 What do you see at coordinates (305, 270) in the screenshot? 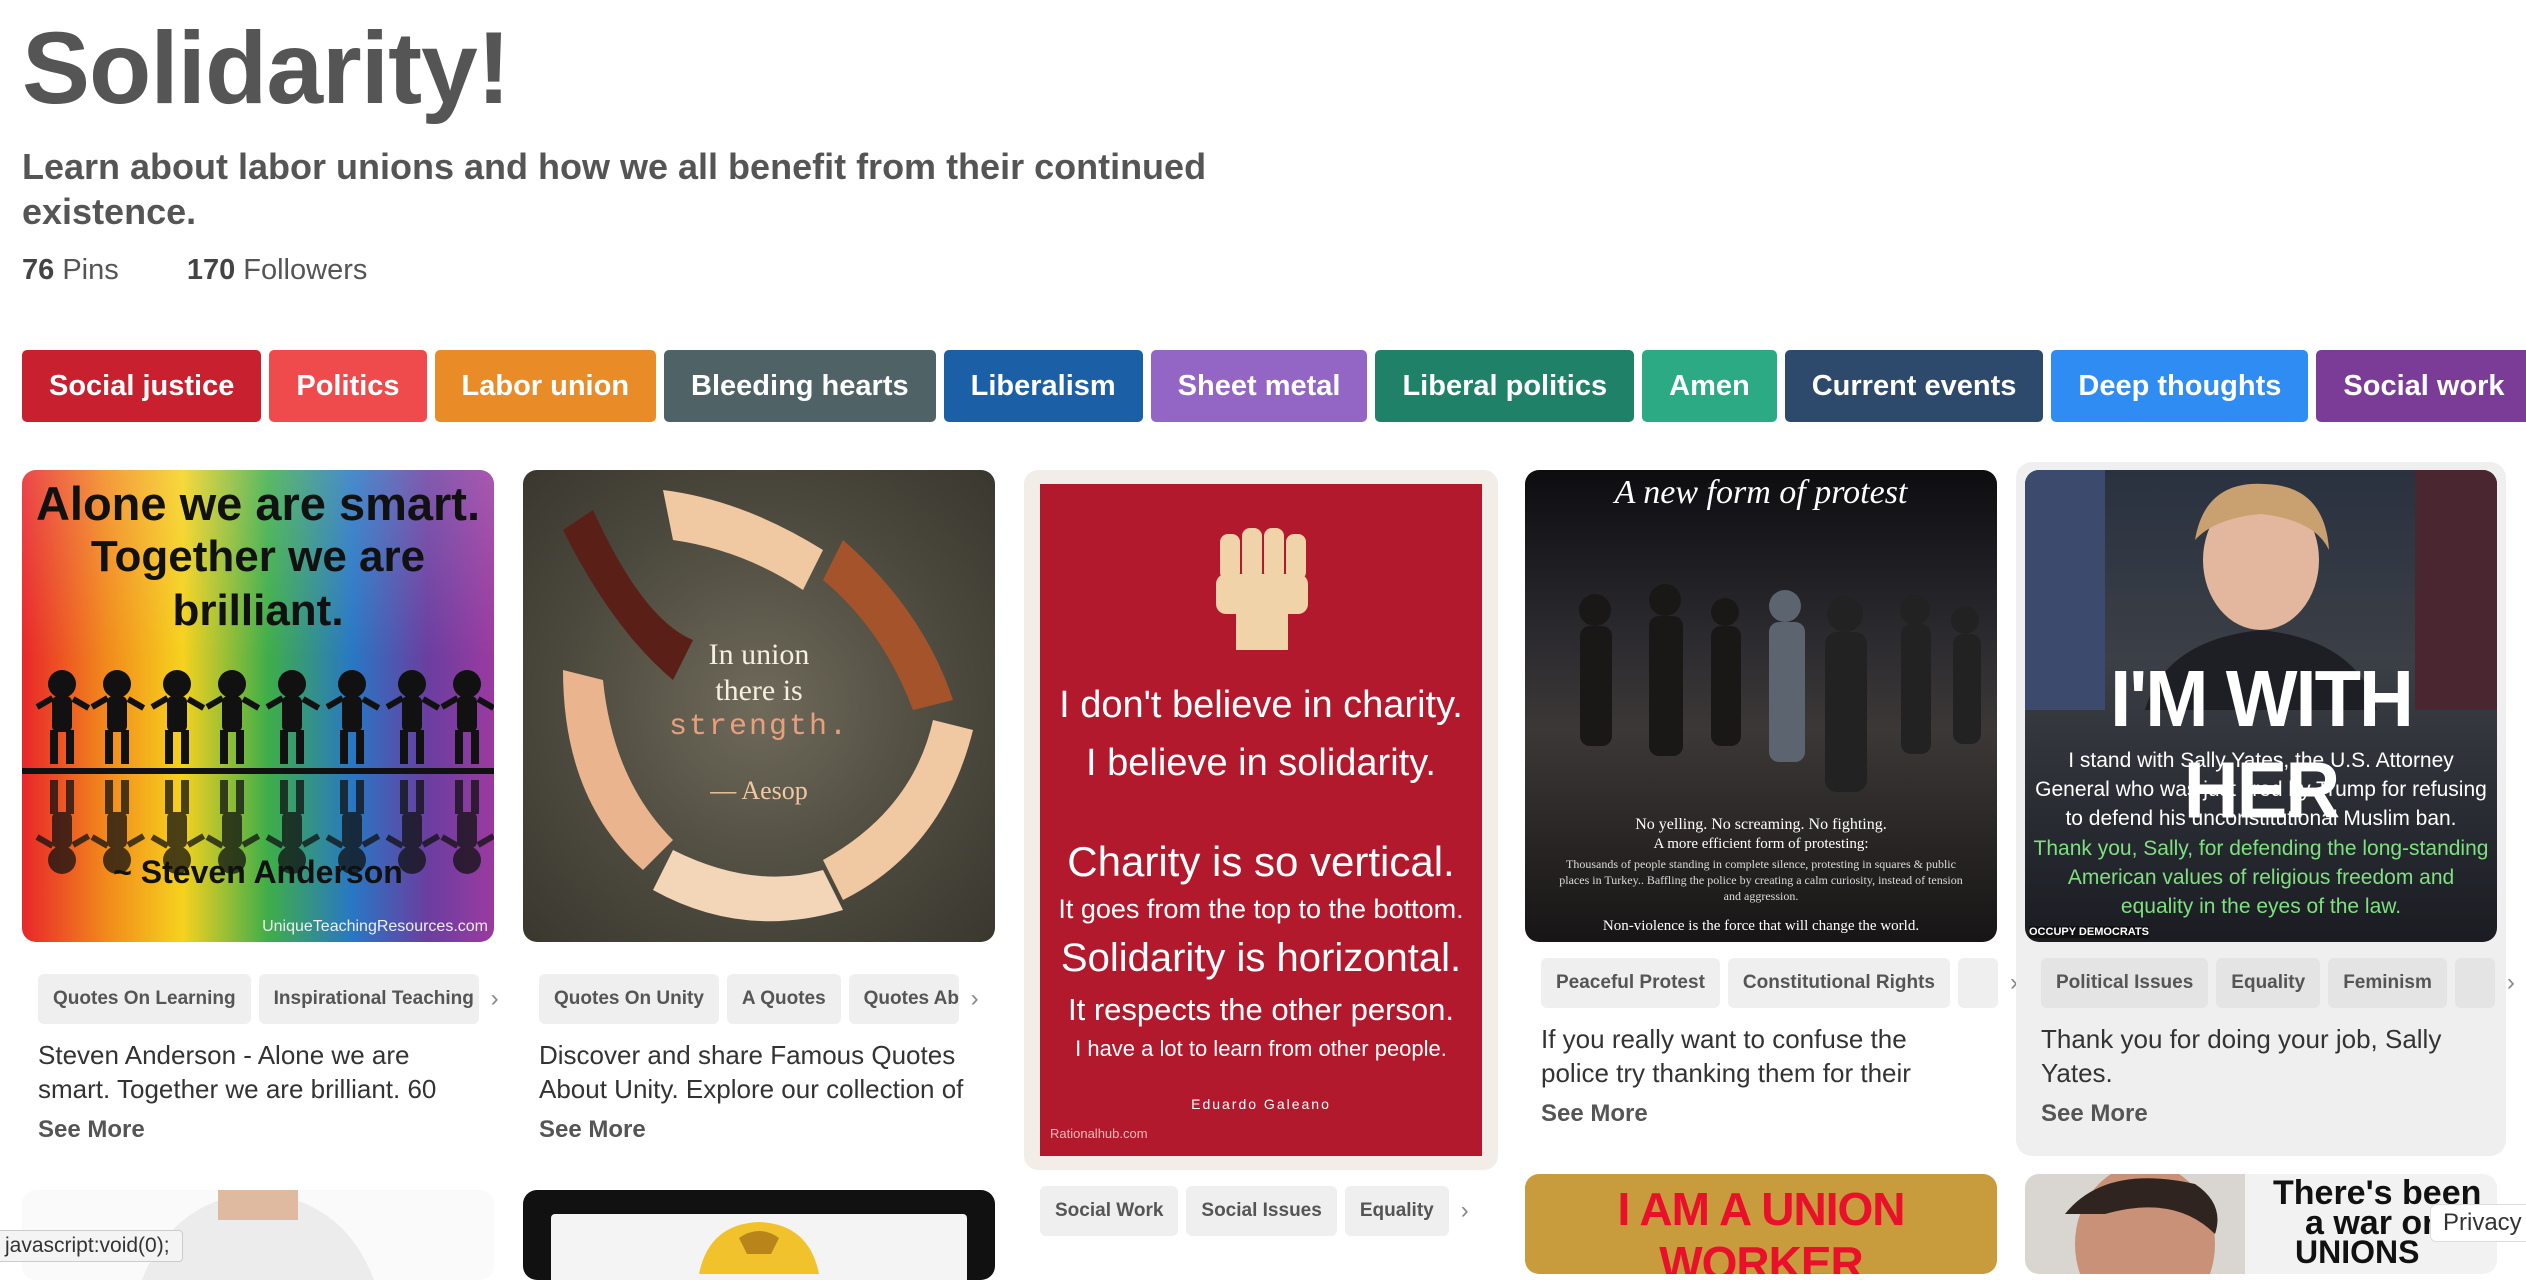
I see `followers-label: Followers` at bounding box center [305, 270].